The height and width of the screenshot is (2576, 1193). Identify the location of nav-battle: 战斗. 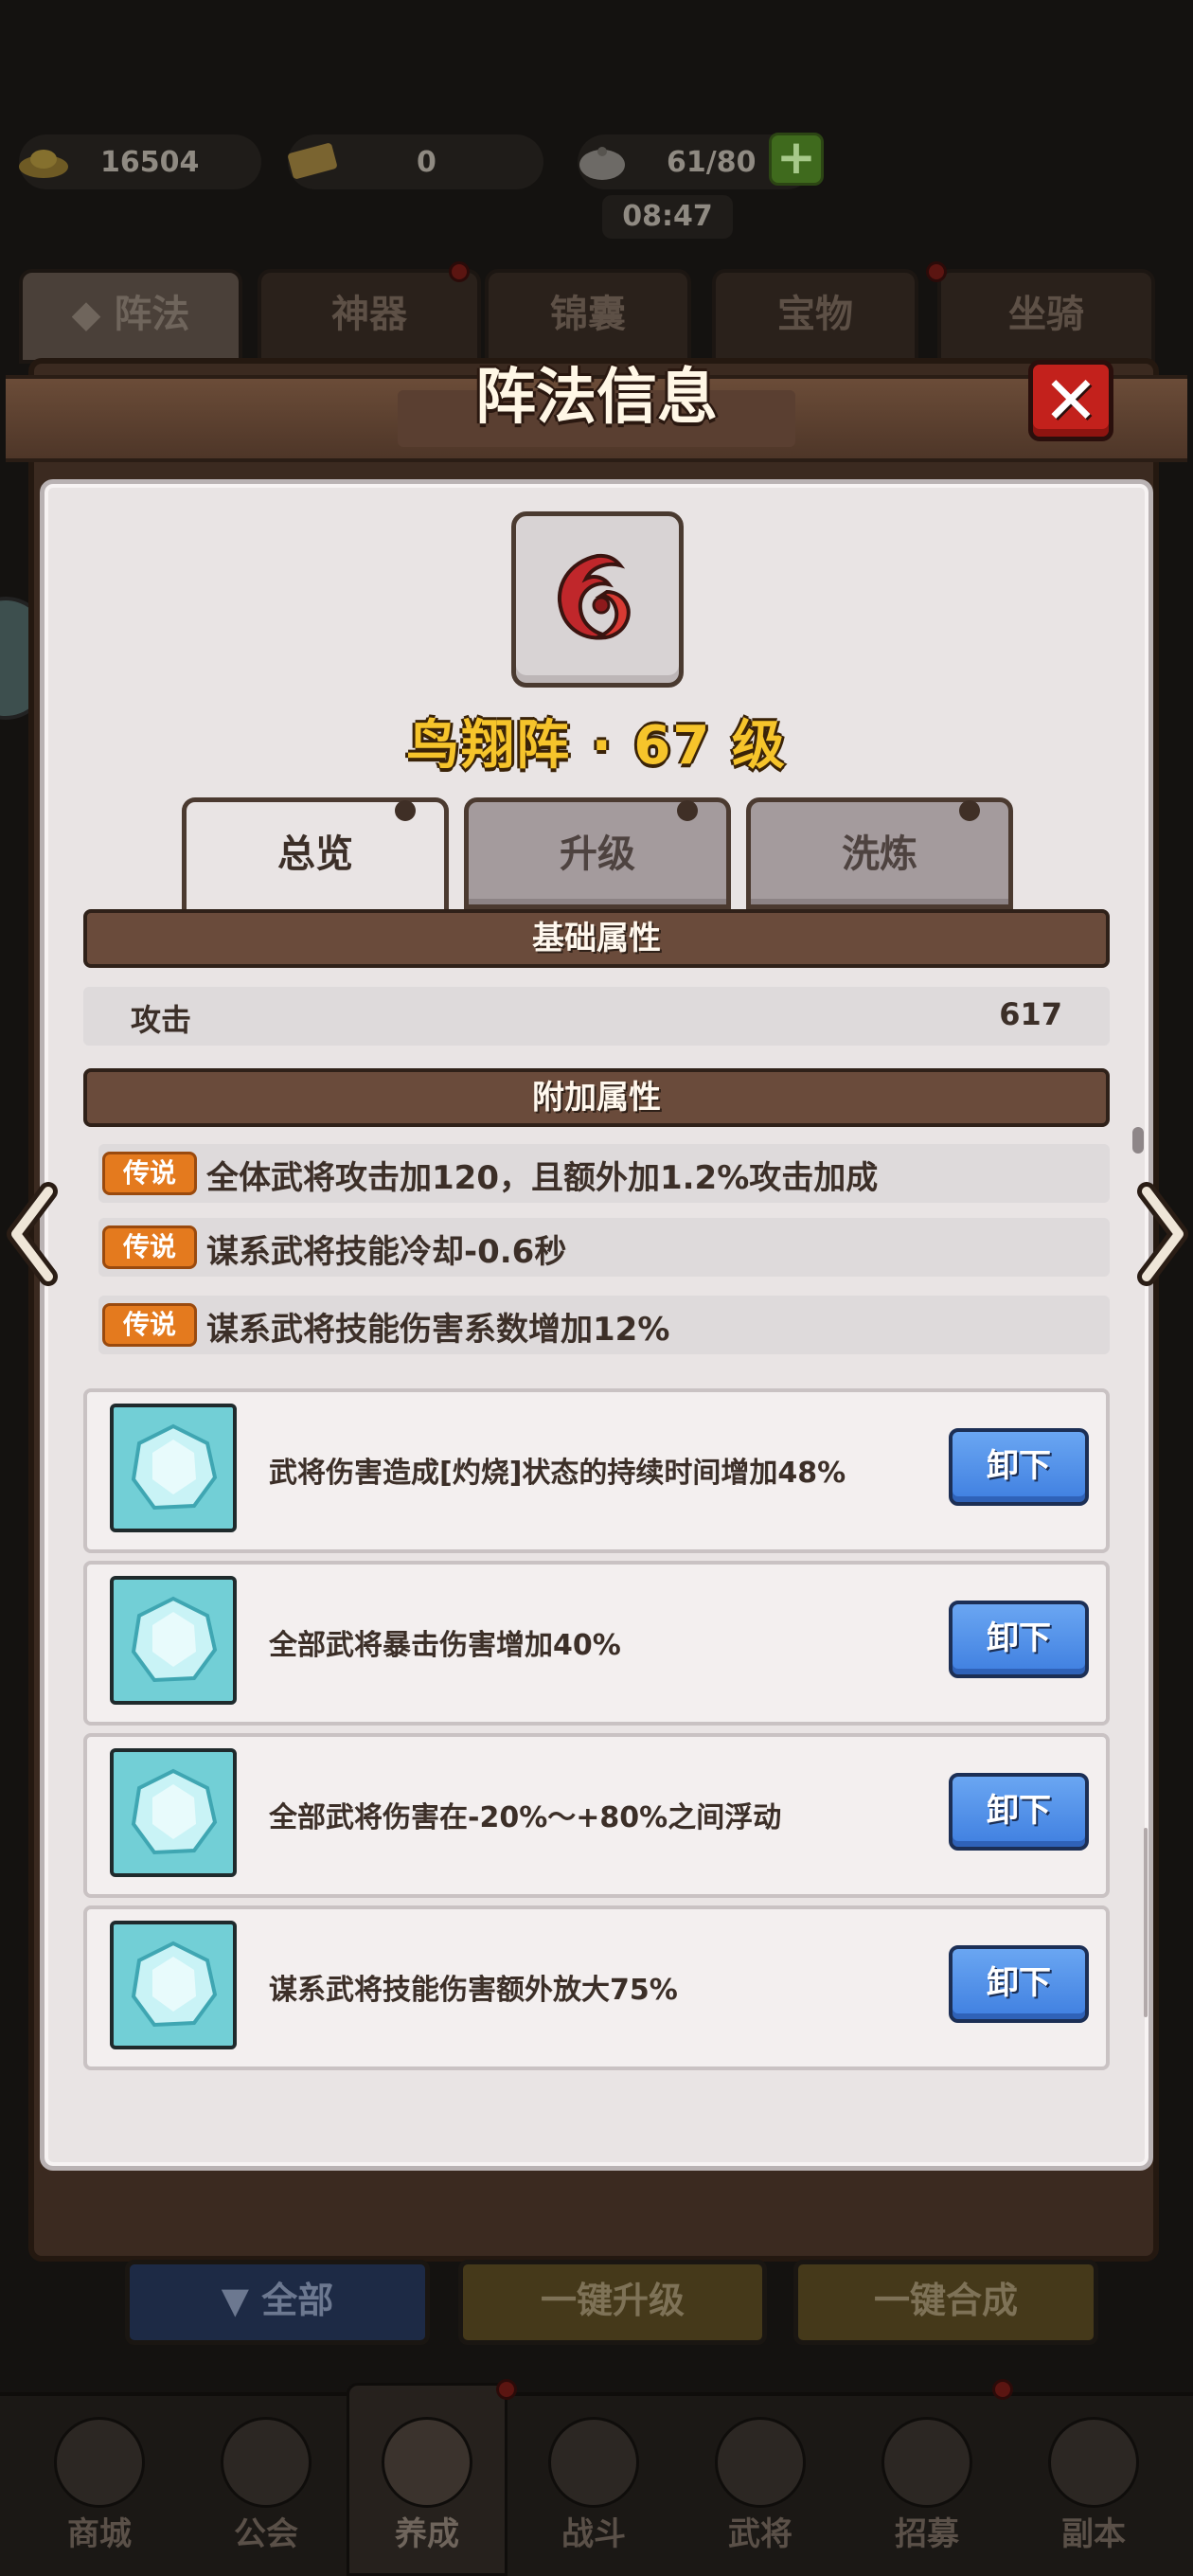
(593, 2486).